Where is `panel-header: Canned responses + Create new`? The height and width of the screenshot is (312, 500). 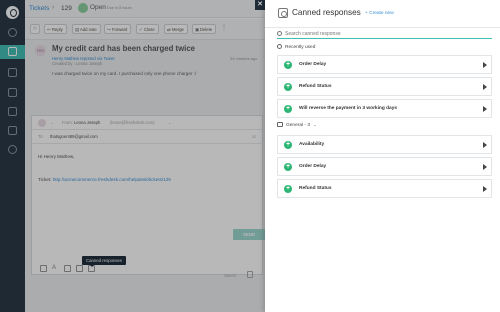
panel-header: Canned responses + Create new is located at coordinates (382, 14).